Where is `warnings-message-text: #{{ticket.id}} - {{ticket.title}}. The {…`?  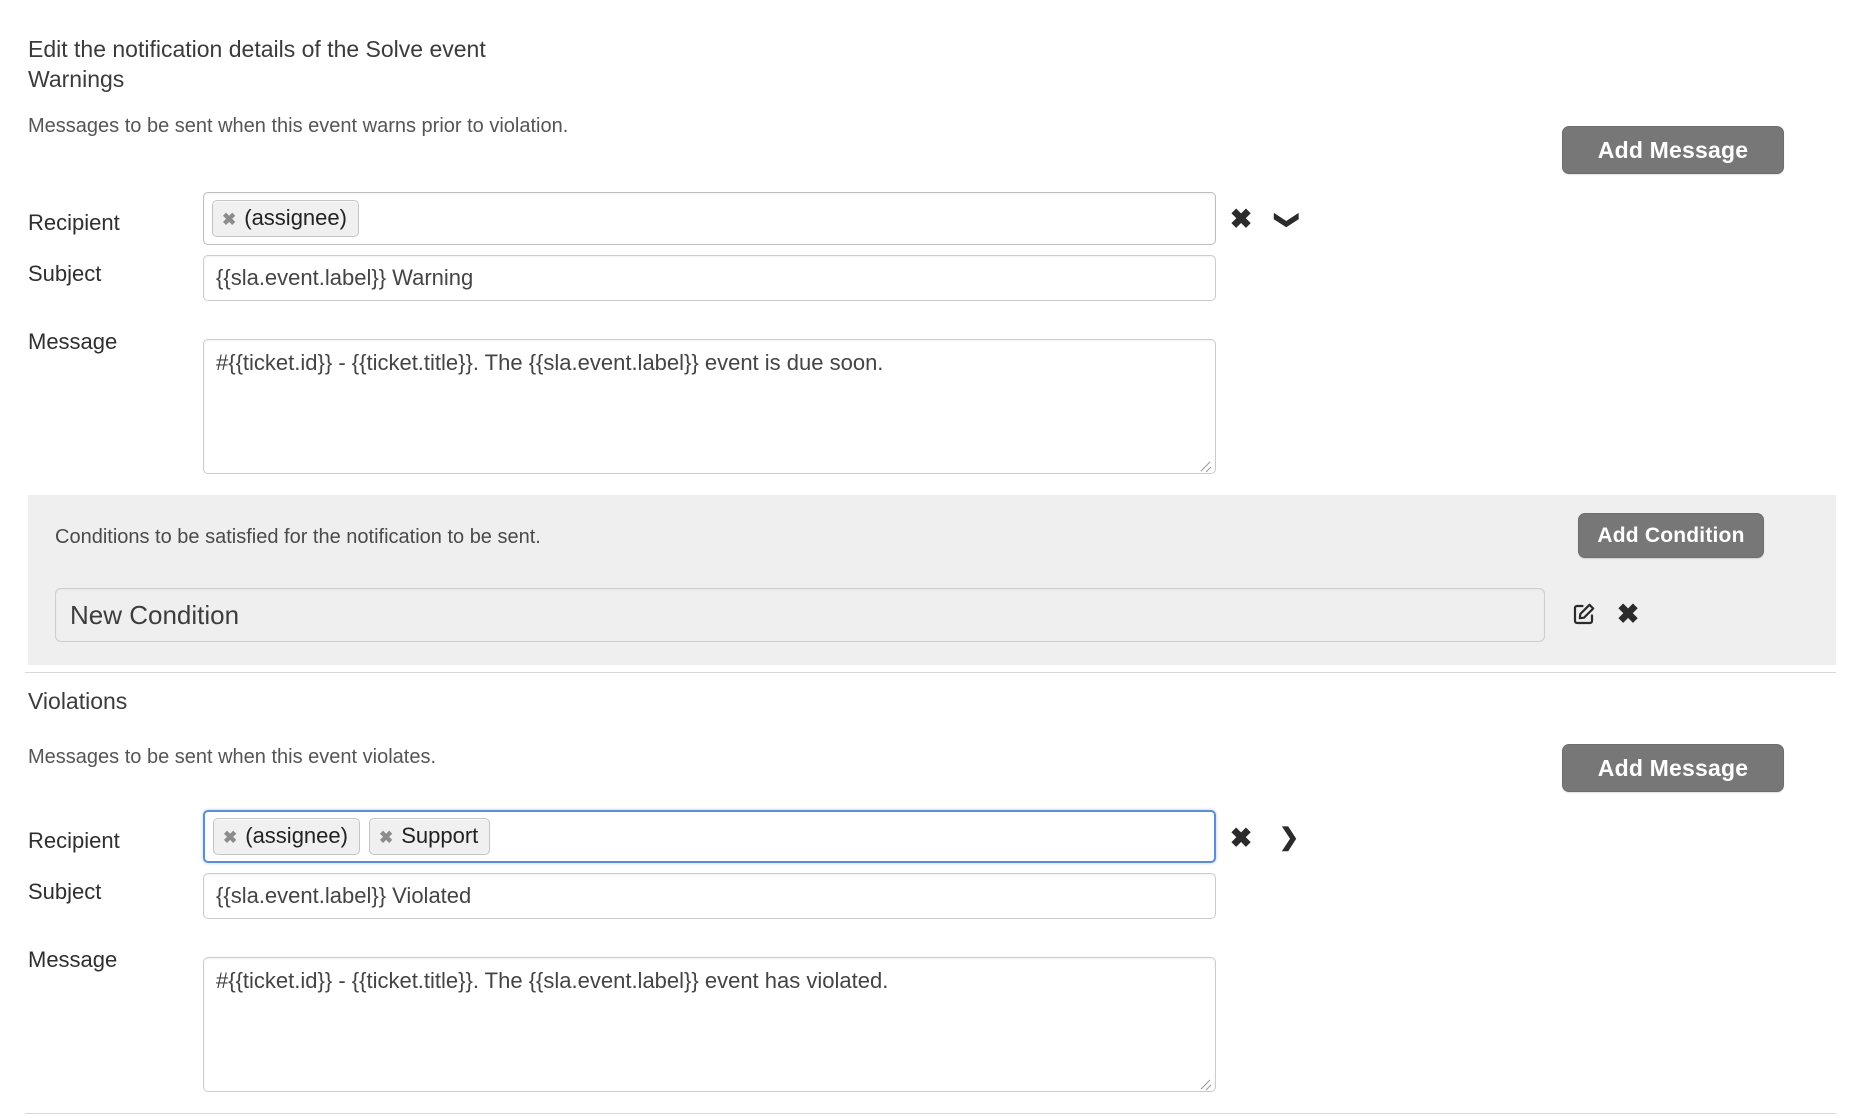
warnings-message-text: #{{ticket.id}} - {{ticket.title}}. The {… is located at coordinates (550, 362).